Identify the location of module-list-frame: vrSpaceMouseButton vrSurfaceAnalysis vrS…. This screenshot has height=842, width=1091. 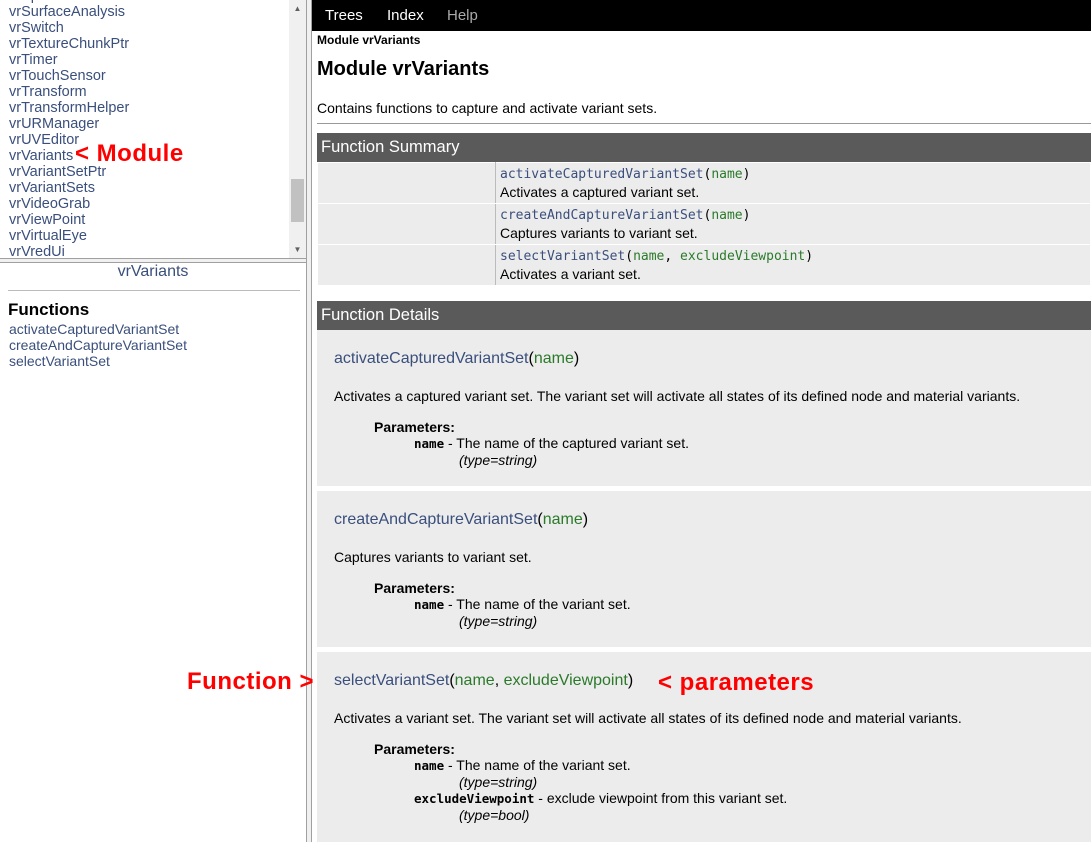
(153, 129).